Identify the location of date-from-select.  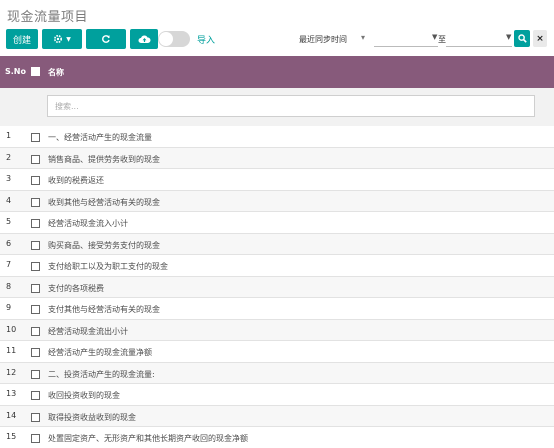
(406, 39).